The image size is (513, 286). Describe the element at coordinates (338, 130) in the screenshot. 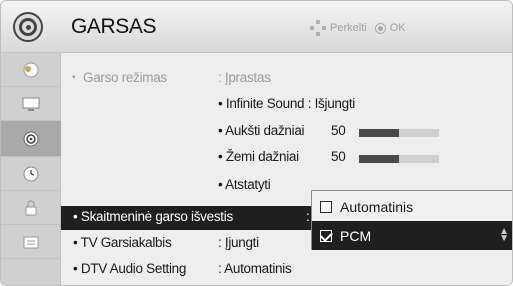

I see `treble-value: 50` at that location.